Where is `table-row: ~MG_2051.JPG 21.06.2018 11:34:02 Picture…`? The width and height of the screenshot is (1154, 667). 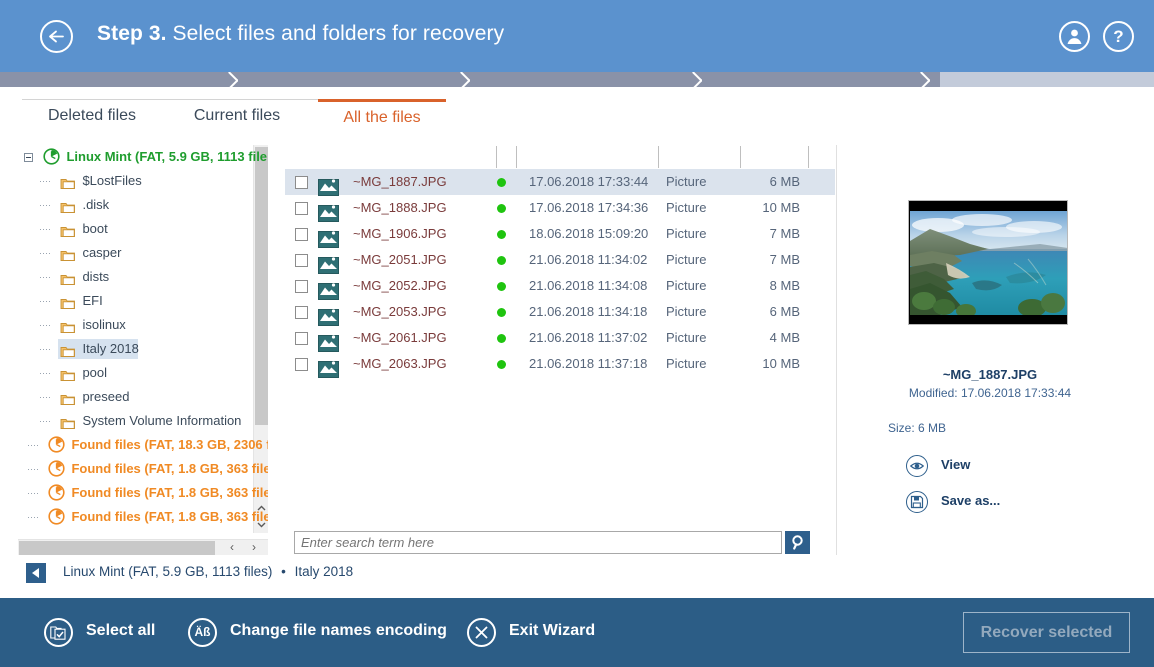
table-row: ~MG_2051.JPG 21.06.2018 11:34:02 Picture… is located at coordinates (560, 260).